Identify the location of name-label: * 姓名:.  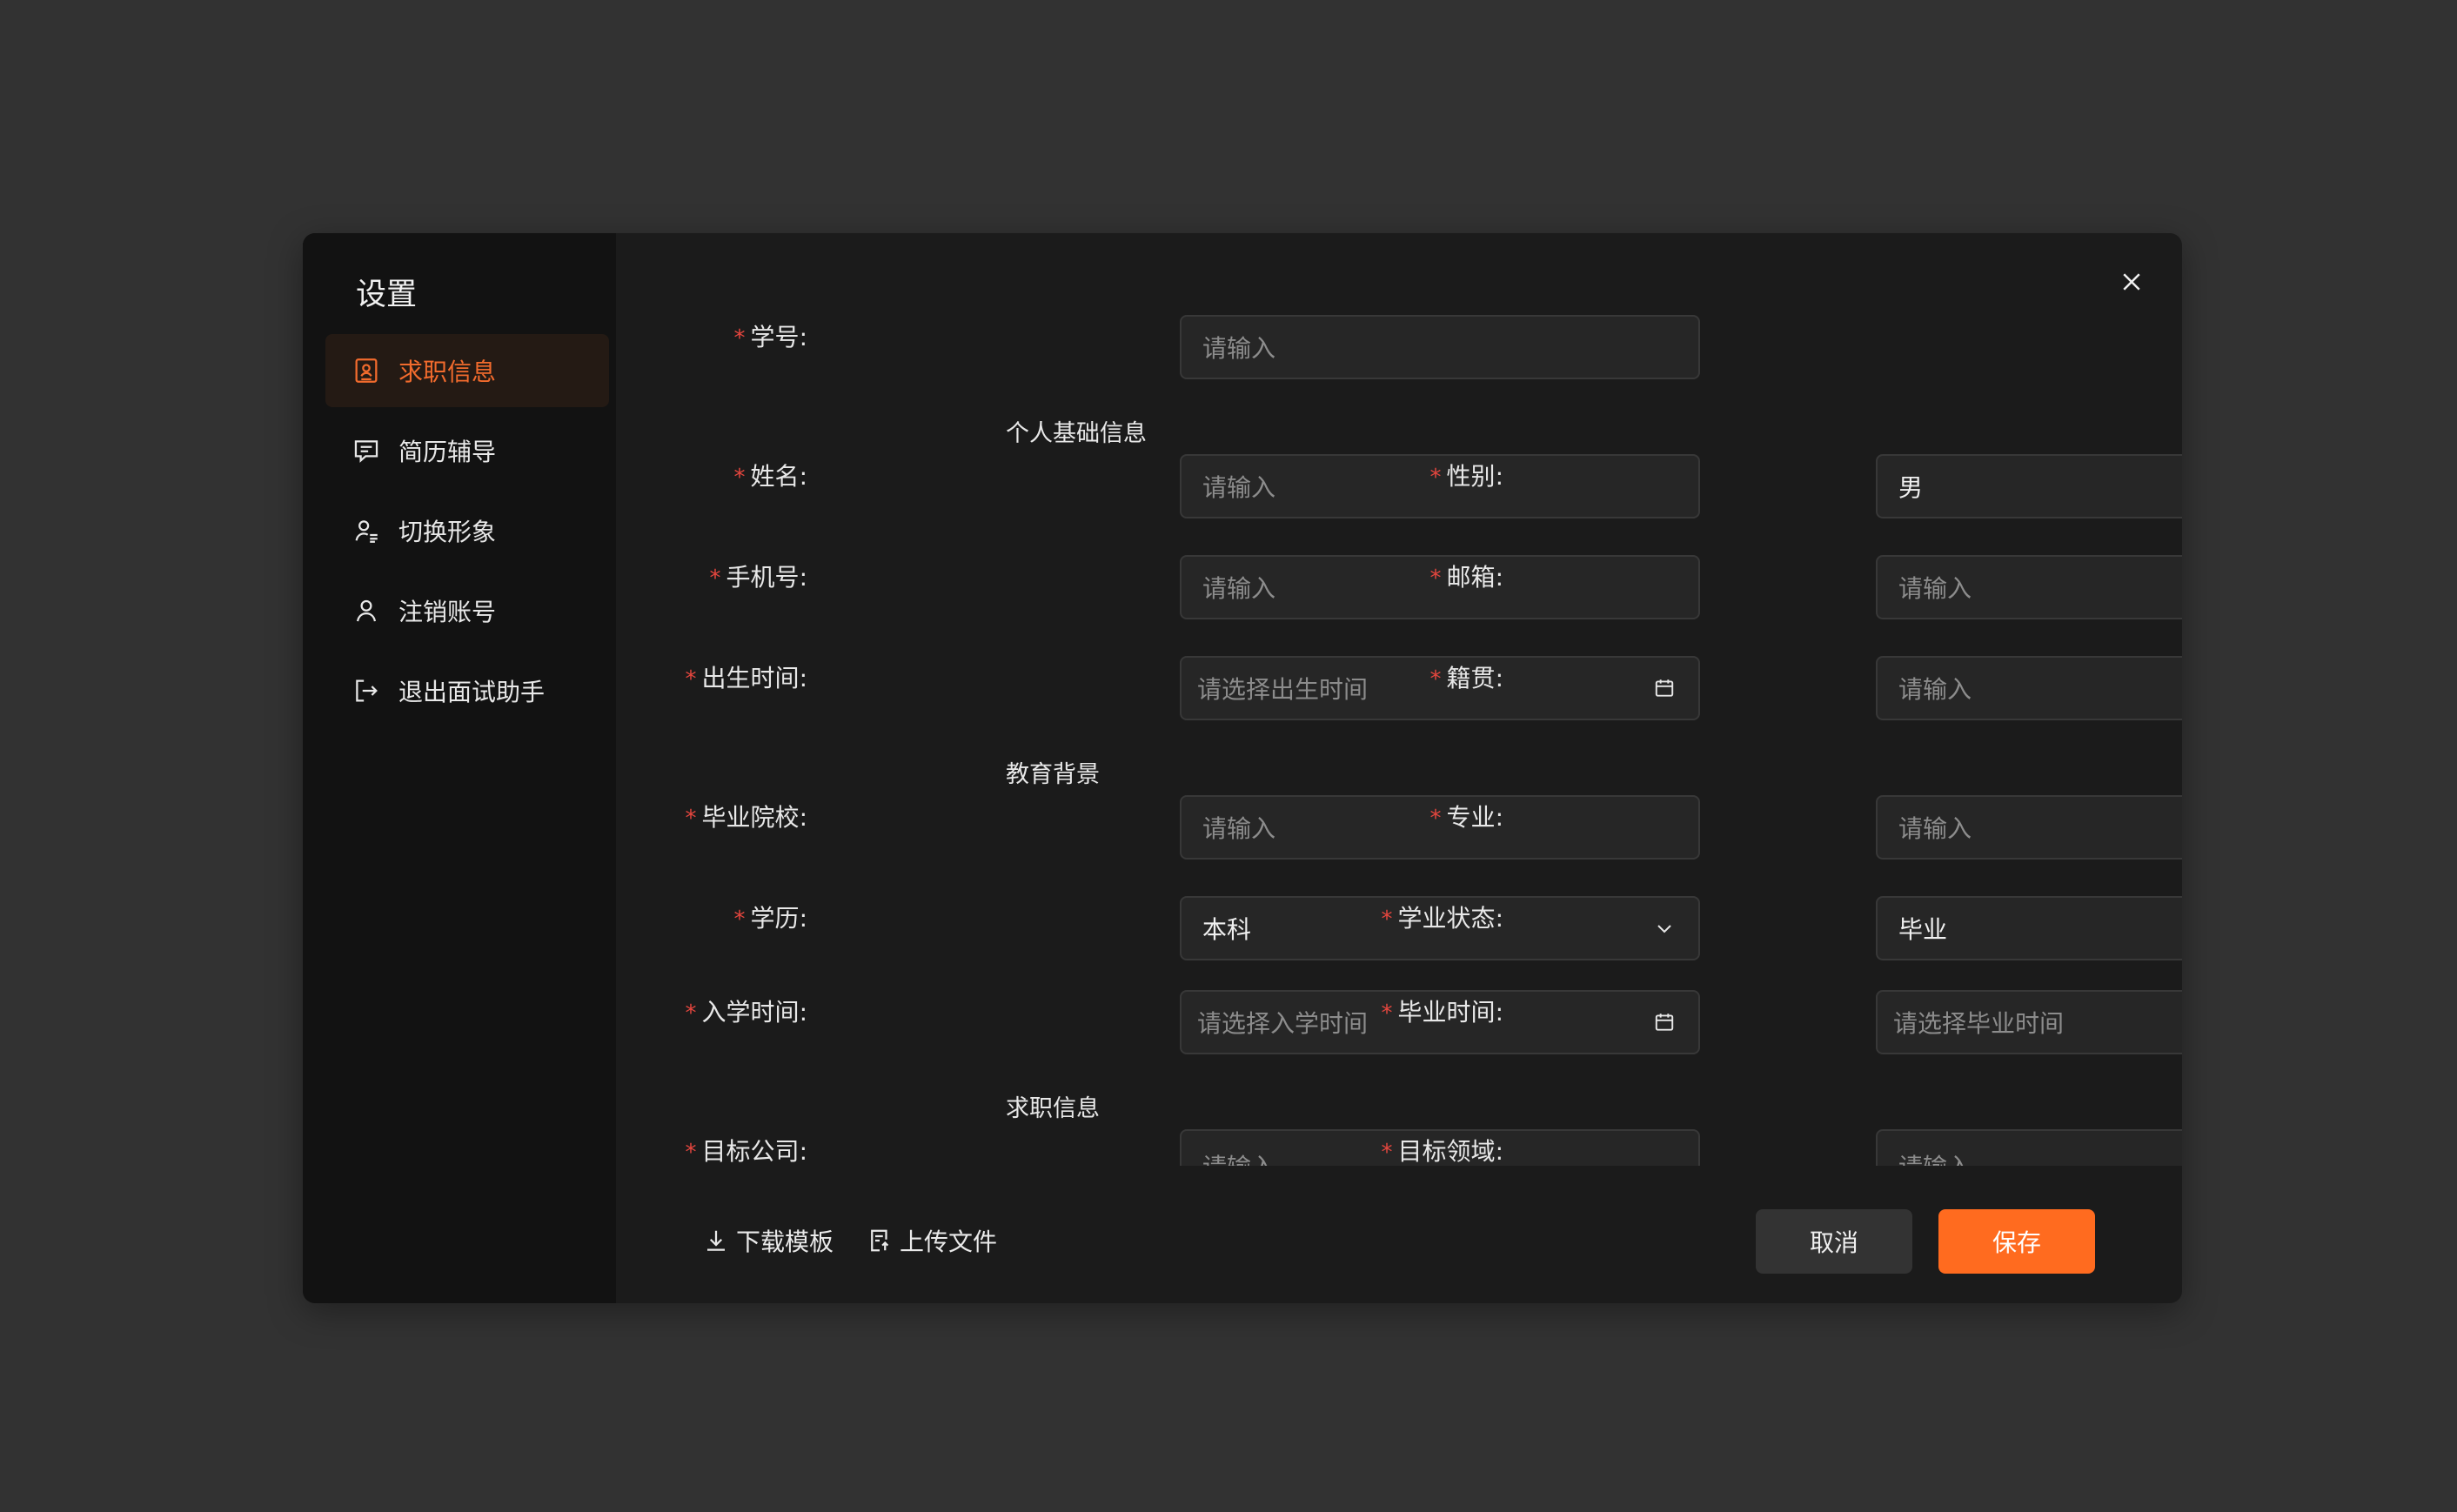
(770, 477).